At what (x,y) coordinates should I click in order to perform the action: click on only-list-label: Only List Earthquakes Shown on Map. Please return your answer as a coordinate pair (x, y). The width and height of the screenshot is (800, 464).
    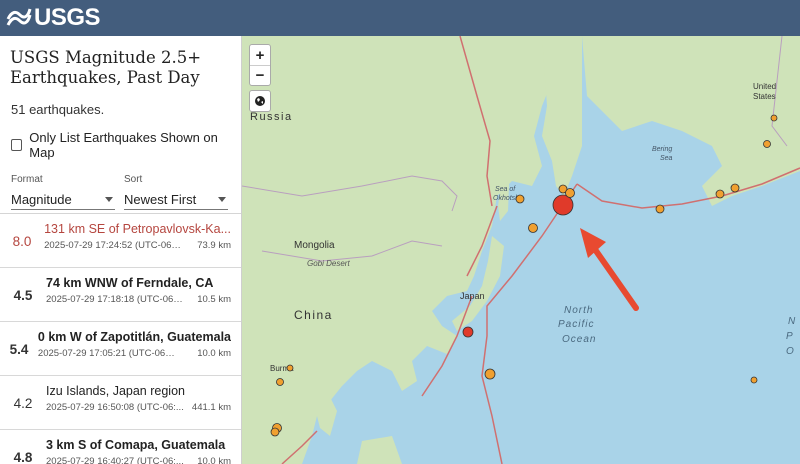
    Looking at the image, I should click on (123, 145).